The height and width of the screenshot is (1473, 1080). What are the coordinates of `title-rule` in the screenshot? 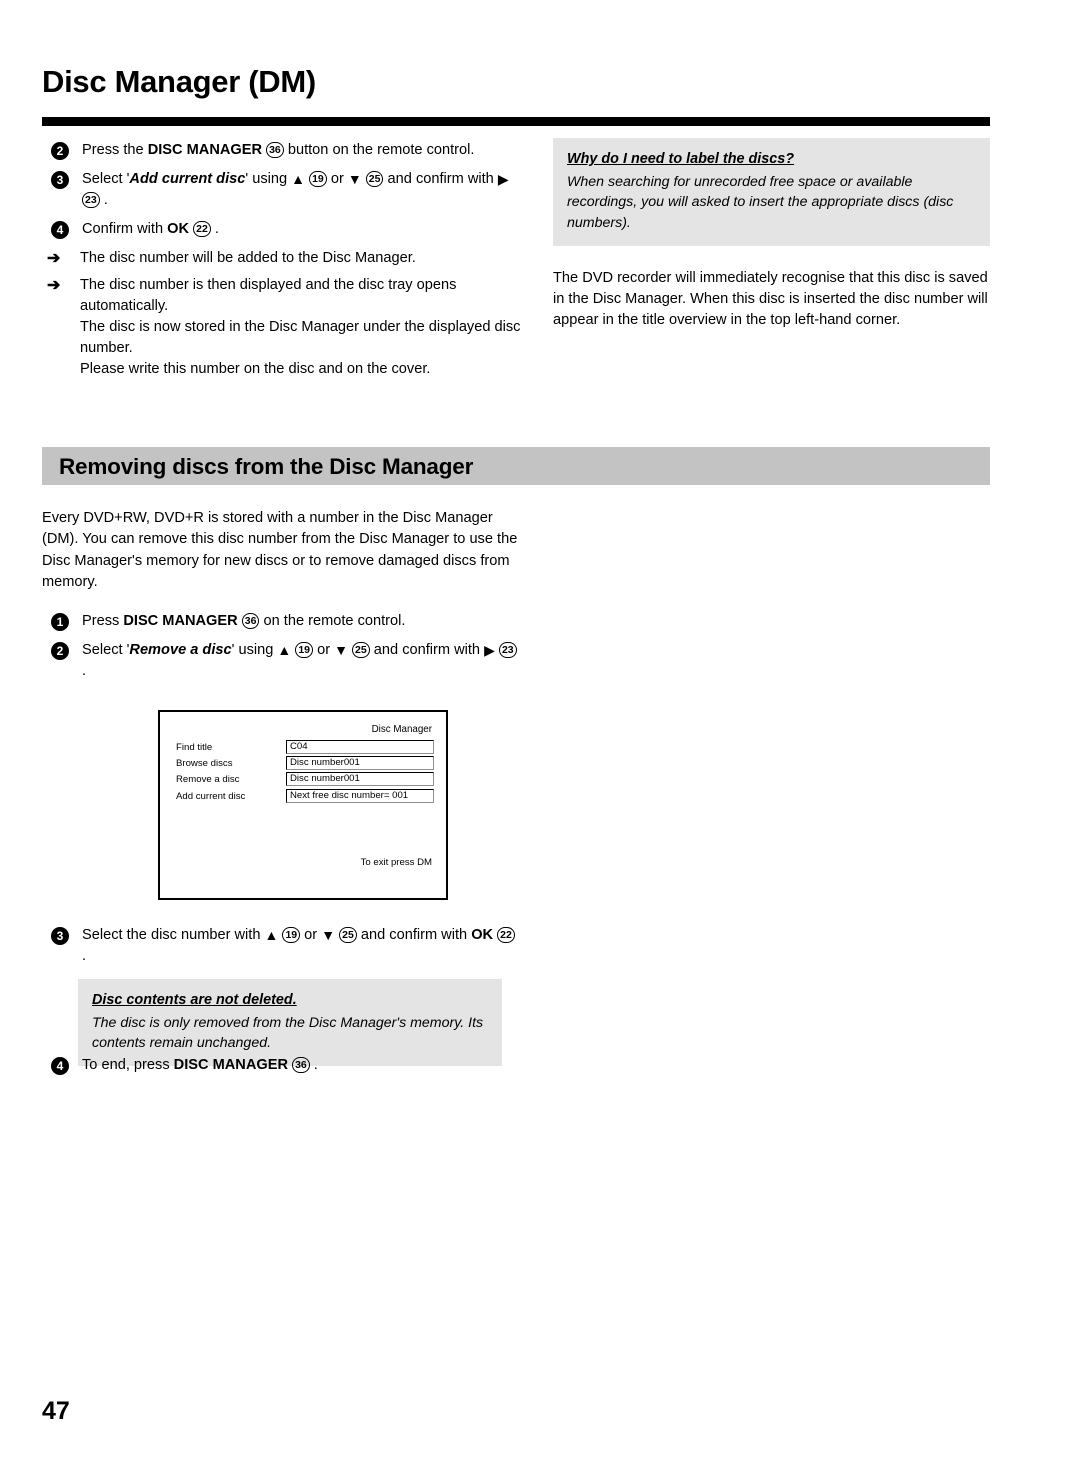 It's located at (516, 121).